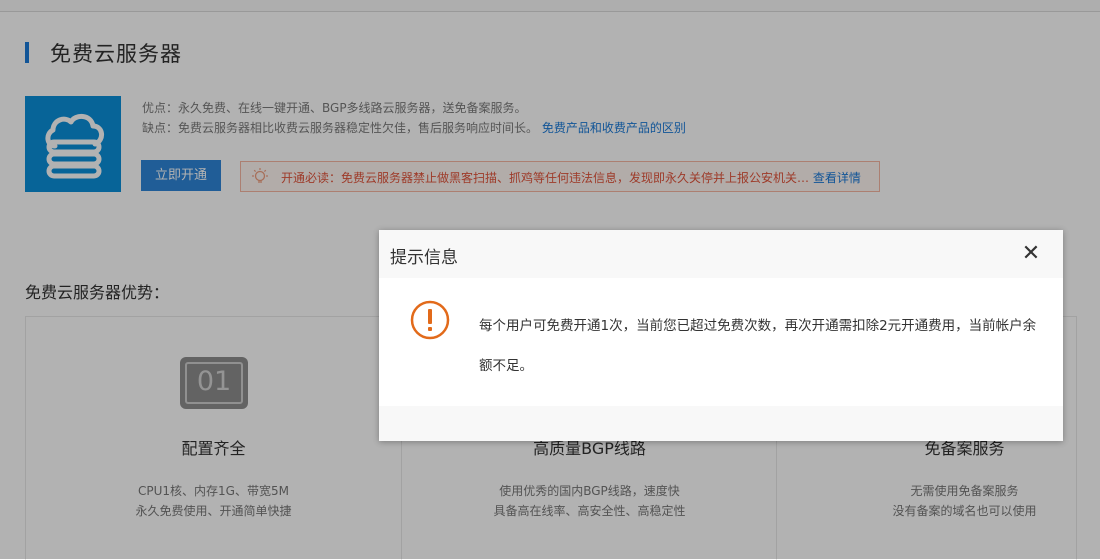  What do you see at coordinates (721, 254) in the screenshot?
I see `dialog-header: 提示信息 ✕` at bounding box center [721, 254].